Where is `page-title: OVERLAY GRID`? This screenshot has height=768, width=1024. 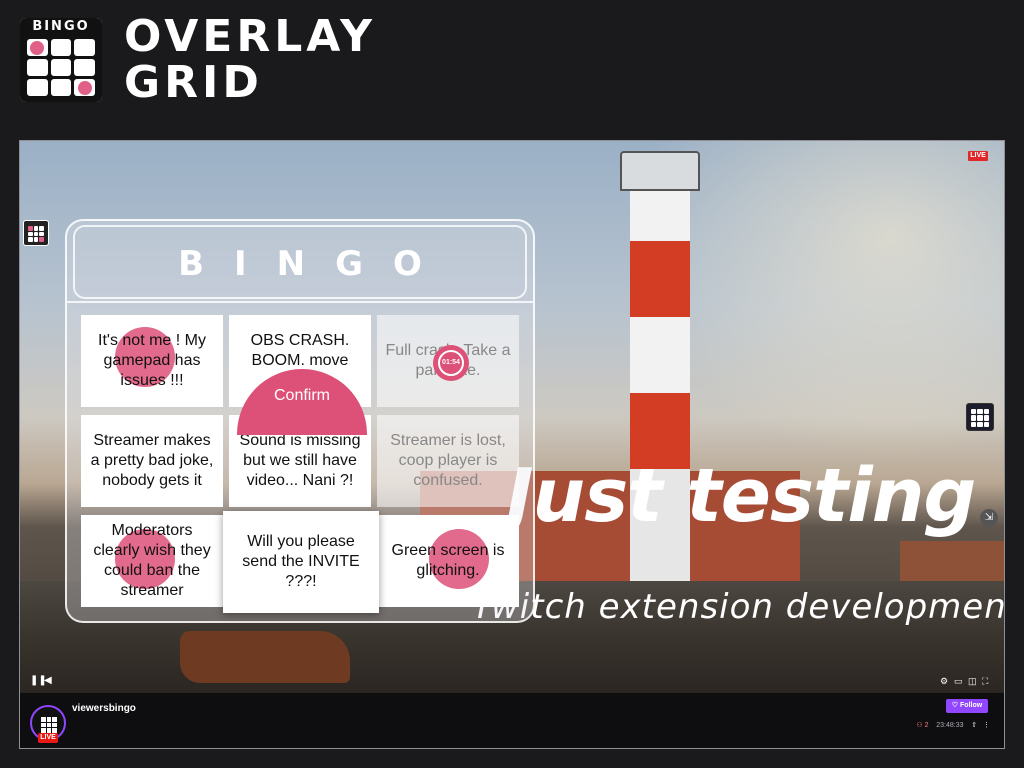 page-title: OVERLAY GRID is located at coordinates (250, 60).